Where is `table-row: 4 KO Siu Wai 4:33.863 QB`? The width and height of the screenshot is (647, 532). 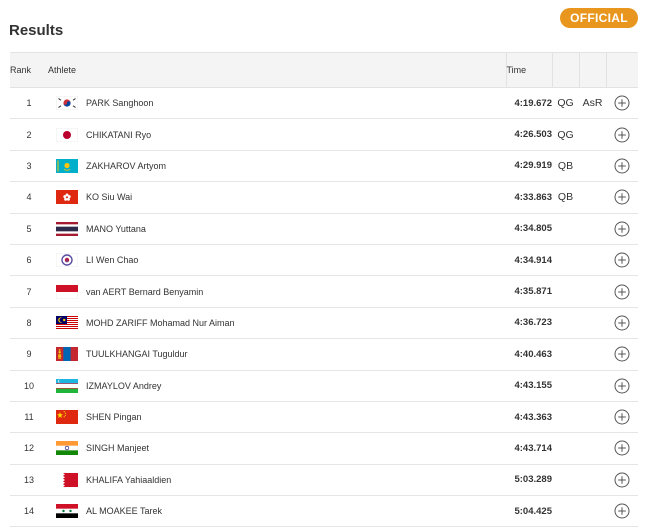 table-row: 4 KO Siu Wai 4:33.863 QB is located at coordinates (324, 197).